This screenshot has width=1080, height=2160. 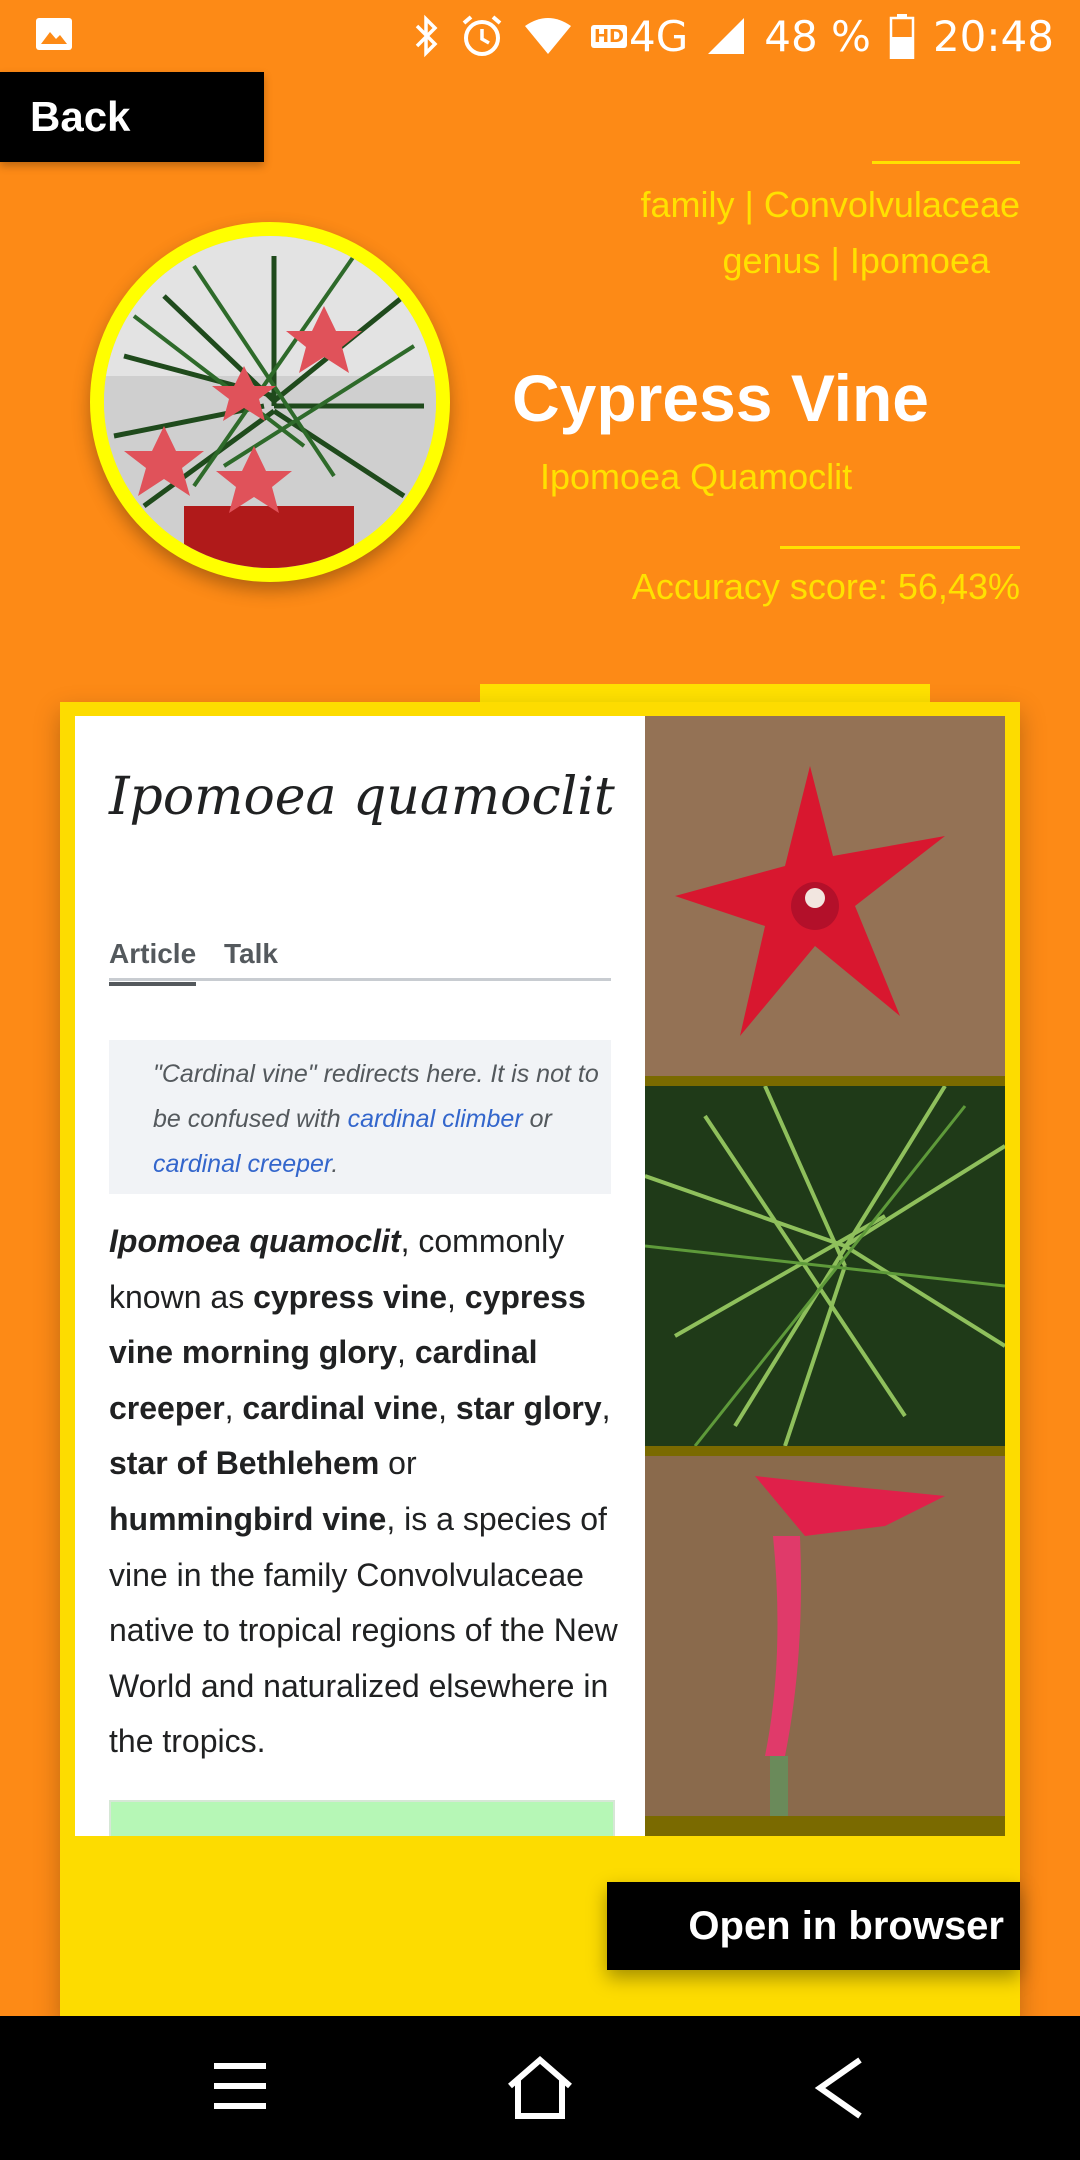 I want to click on menu-icon, so click(x=240, y=2086).